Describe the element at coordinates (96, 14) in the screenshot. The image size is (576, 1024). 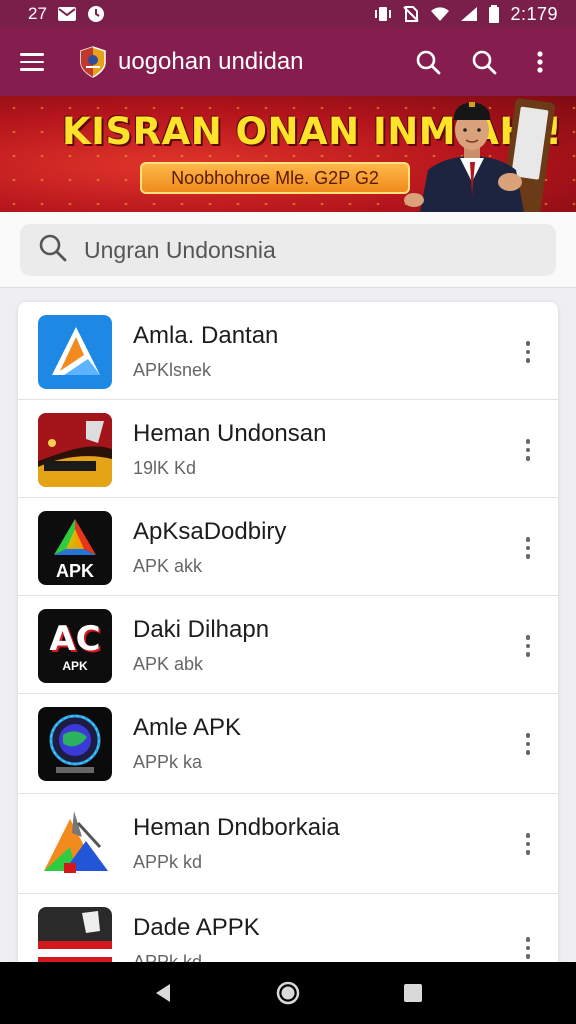
I see `clock-icon` at that location.